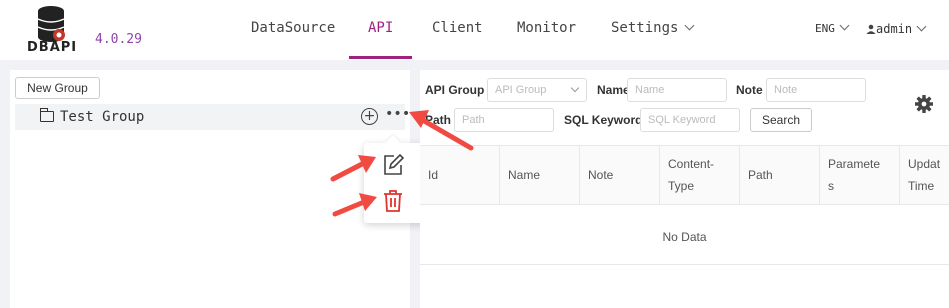  Describe the element at coordinates (825, 28) in the screenshot. I see `language-label: ENG` at that location.